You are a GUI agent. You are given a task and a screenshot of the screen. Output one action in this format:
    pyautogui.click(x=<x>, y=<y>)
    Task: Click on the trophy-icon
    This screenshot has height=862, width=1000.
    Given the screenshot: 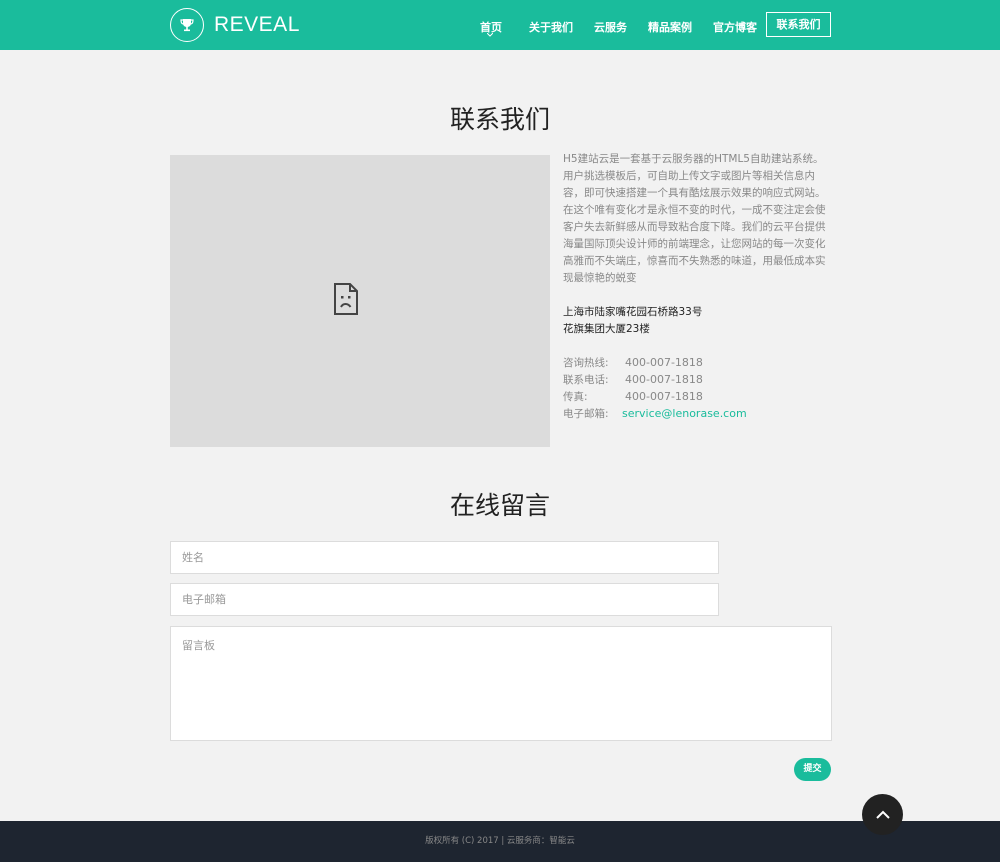 What is the action you would take?
    pyautogui.click(x=187, y=25)
    